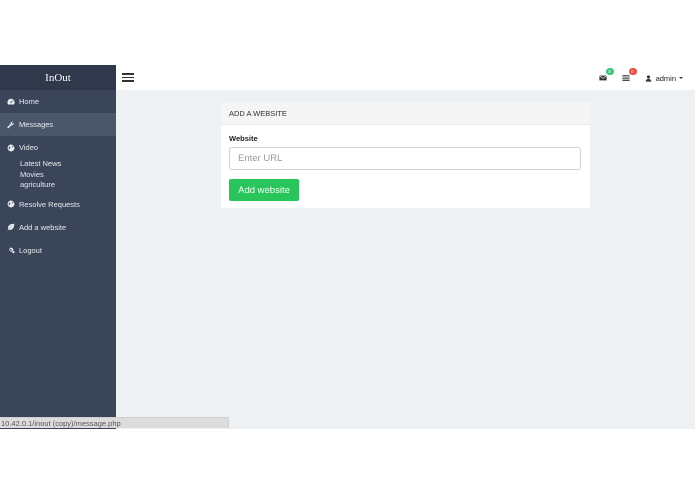 This screenshot has height=494, width=695. I want to click on messages-badge: 0, so click(609, 71).